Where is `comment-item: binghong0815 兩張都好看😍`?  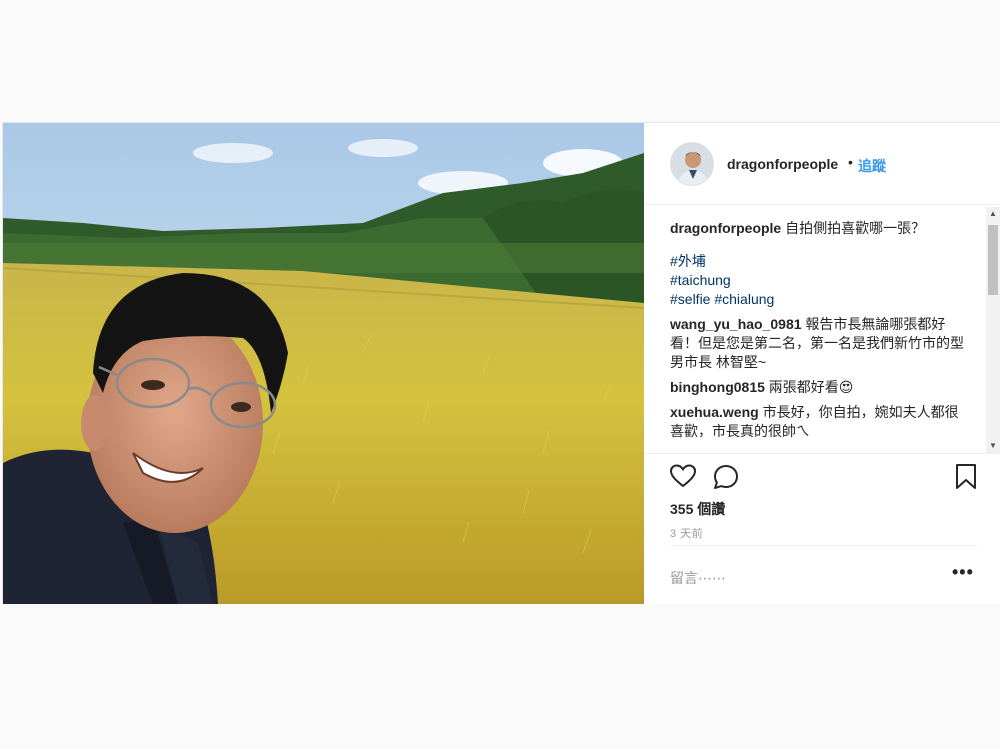
comment-item: binghong0815 兩張都好看😍 is located at coordinates (820, 387).